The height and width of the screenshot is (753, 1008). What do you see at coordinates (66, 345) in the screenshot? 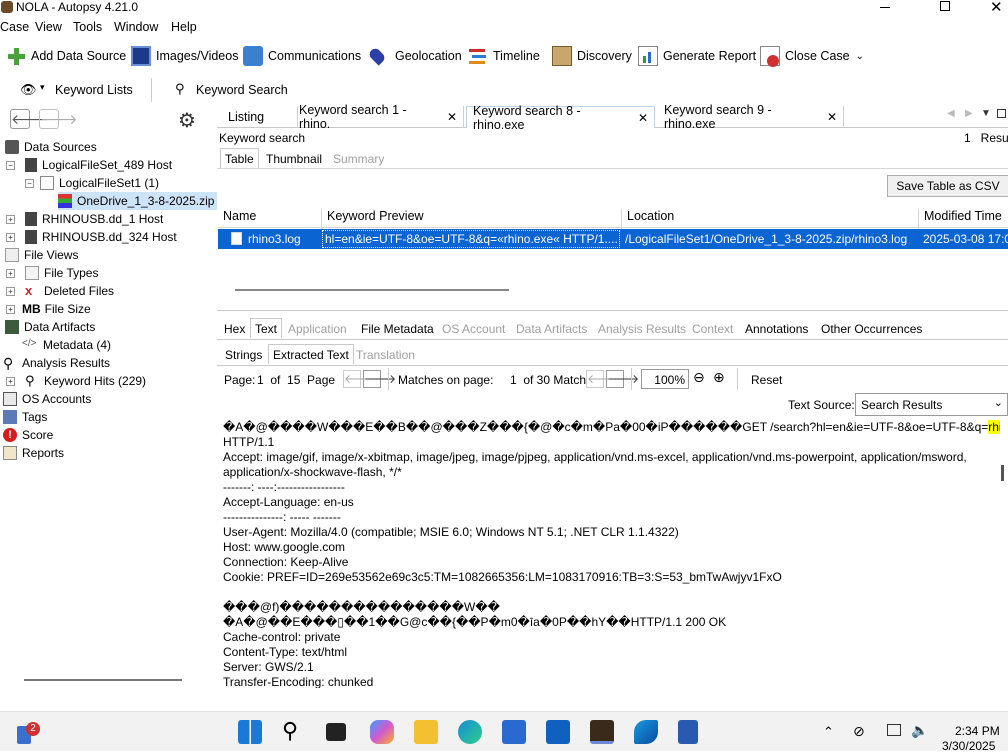
I see `tree-metadata: </> Metadata (4)` at bounding box center [66, 345].